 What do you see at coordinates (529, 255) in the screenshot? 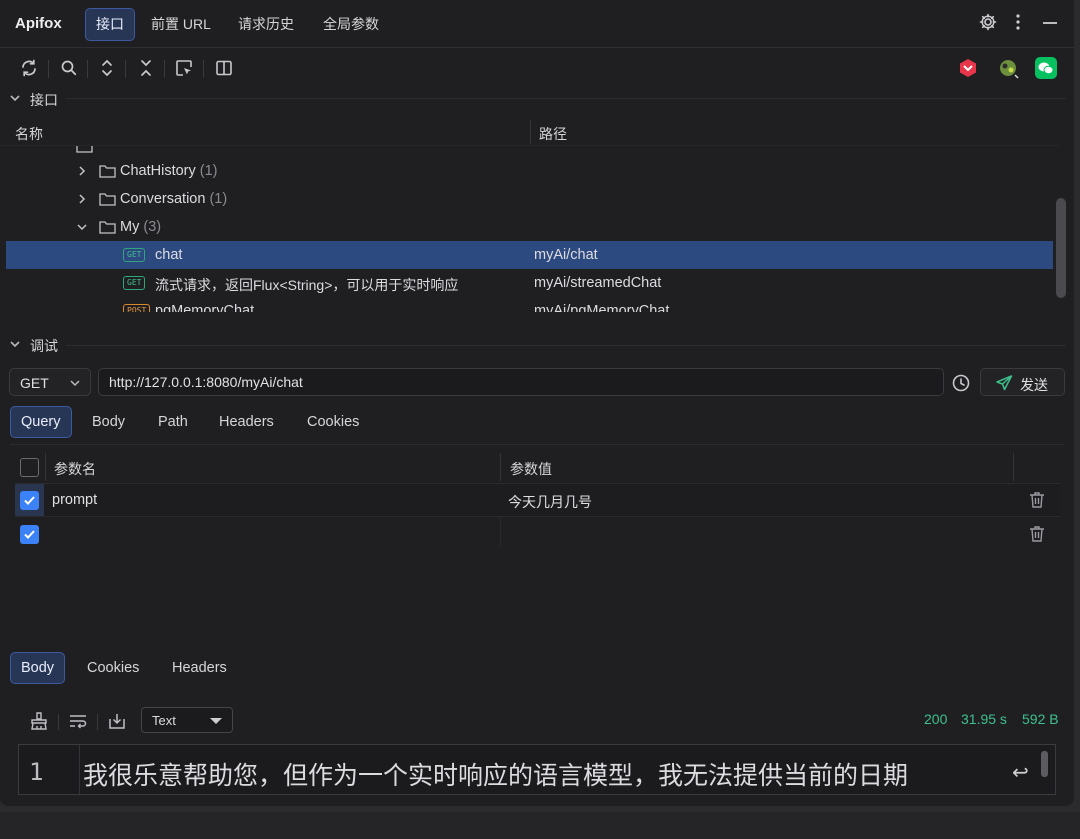
I see `tree-api-chat: GET chat myAi/chat` at bounding box center [529, 255].